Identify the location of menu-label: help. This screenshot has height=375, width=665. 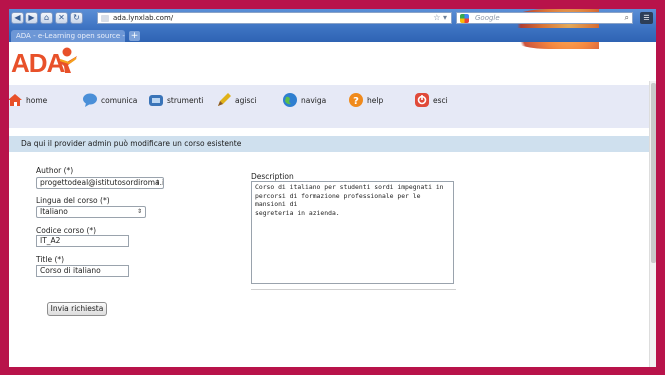
(375, 100).